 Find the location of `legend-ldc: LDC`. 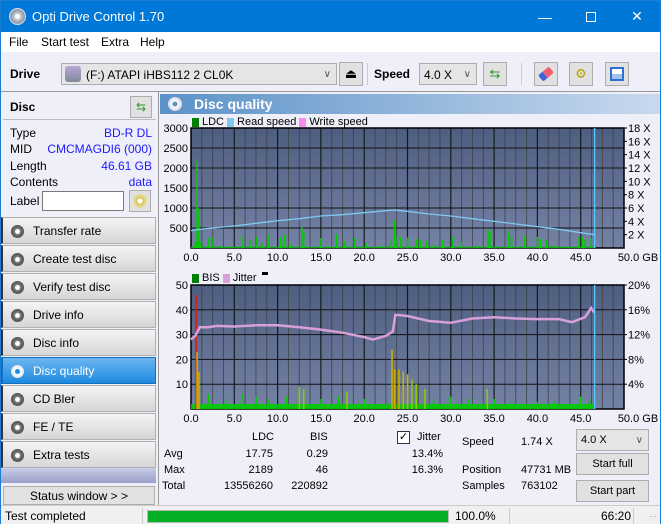

legend-ldc: LDC is located at coordinates (213, 122).